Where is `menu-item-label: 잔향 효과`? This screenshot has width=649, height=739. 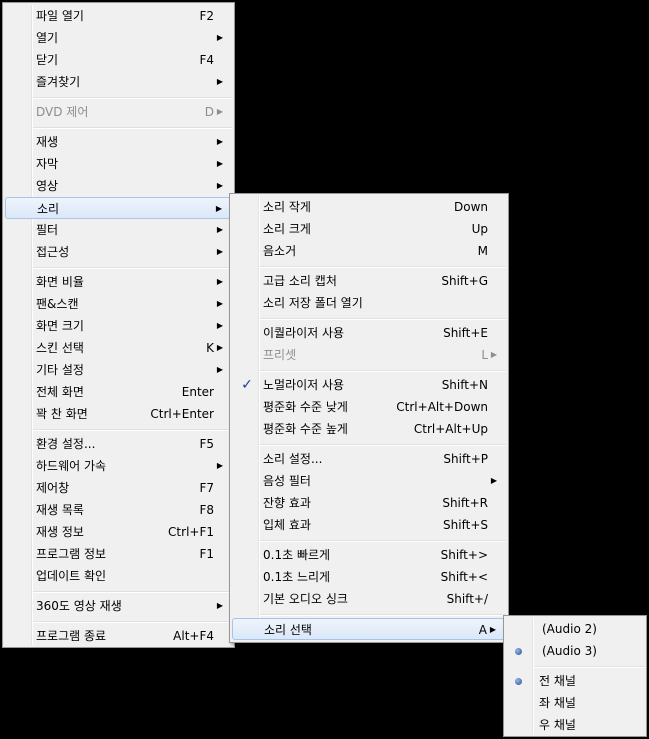
menu-item-label: 잔향 효과 is located at coordinates (287, 503).